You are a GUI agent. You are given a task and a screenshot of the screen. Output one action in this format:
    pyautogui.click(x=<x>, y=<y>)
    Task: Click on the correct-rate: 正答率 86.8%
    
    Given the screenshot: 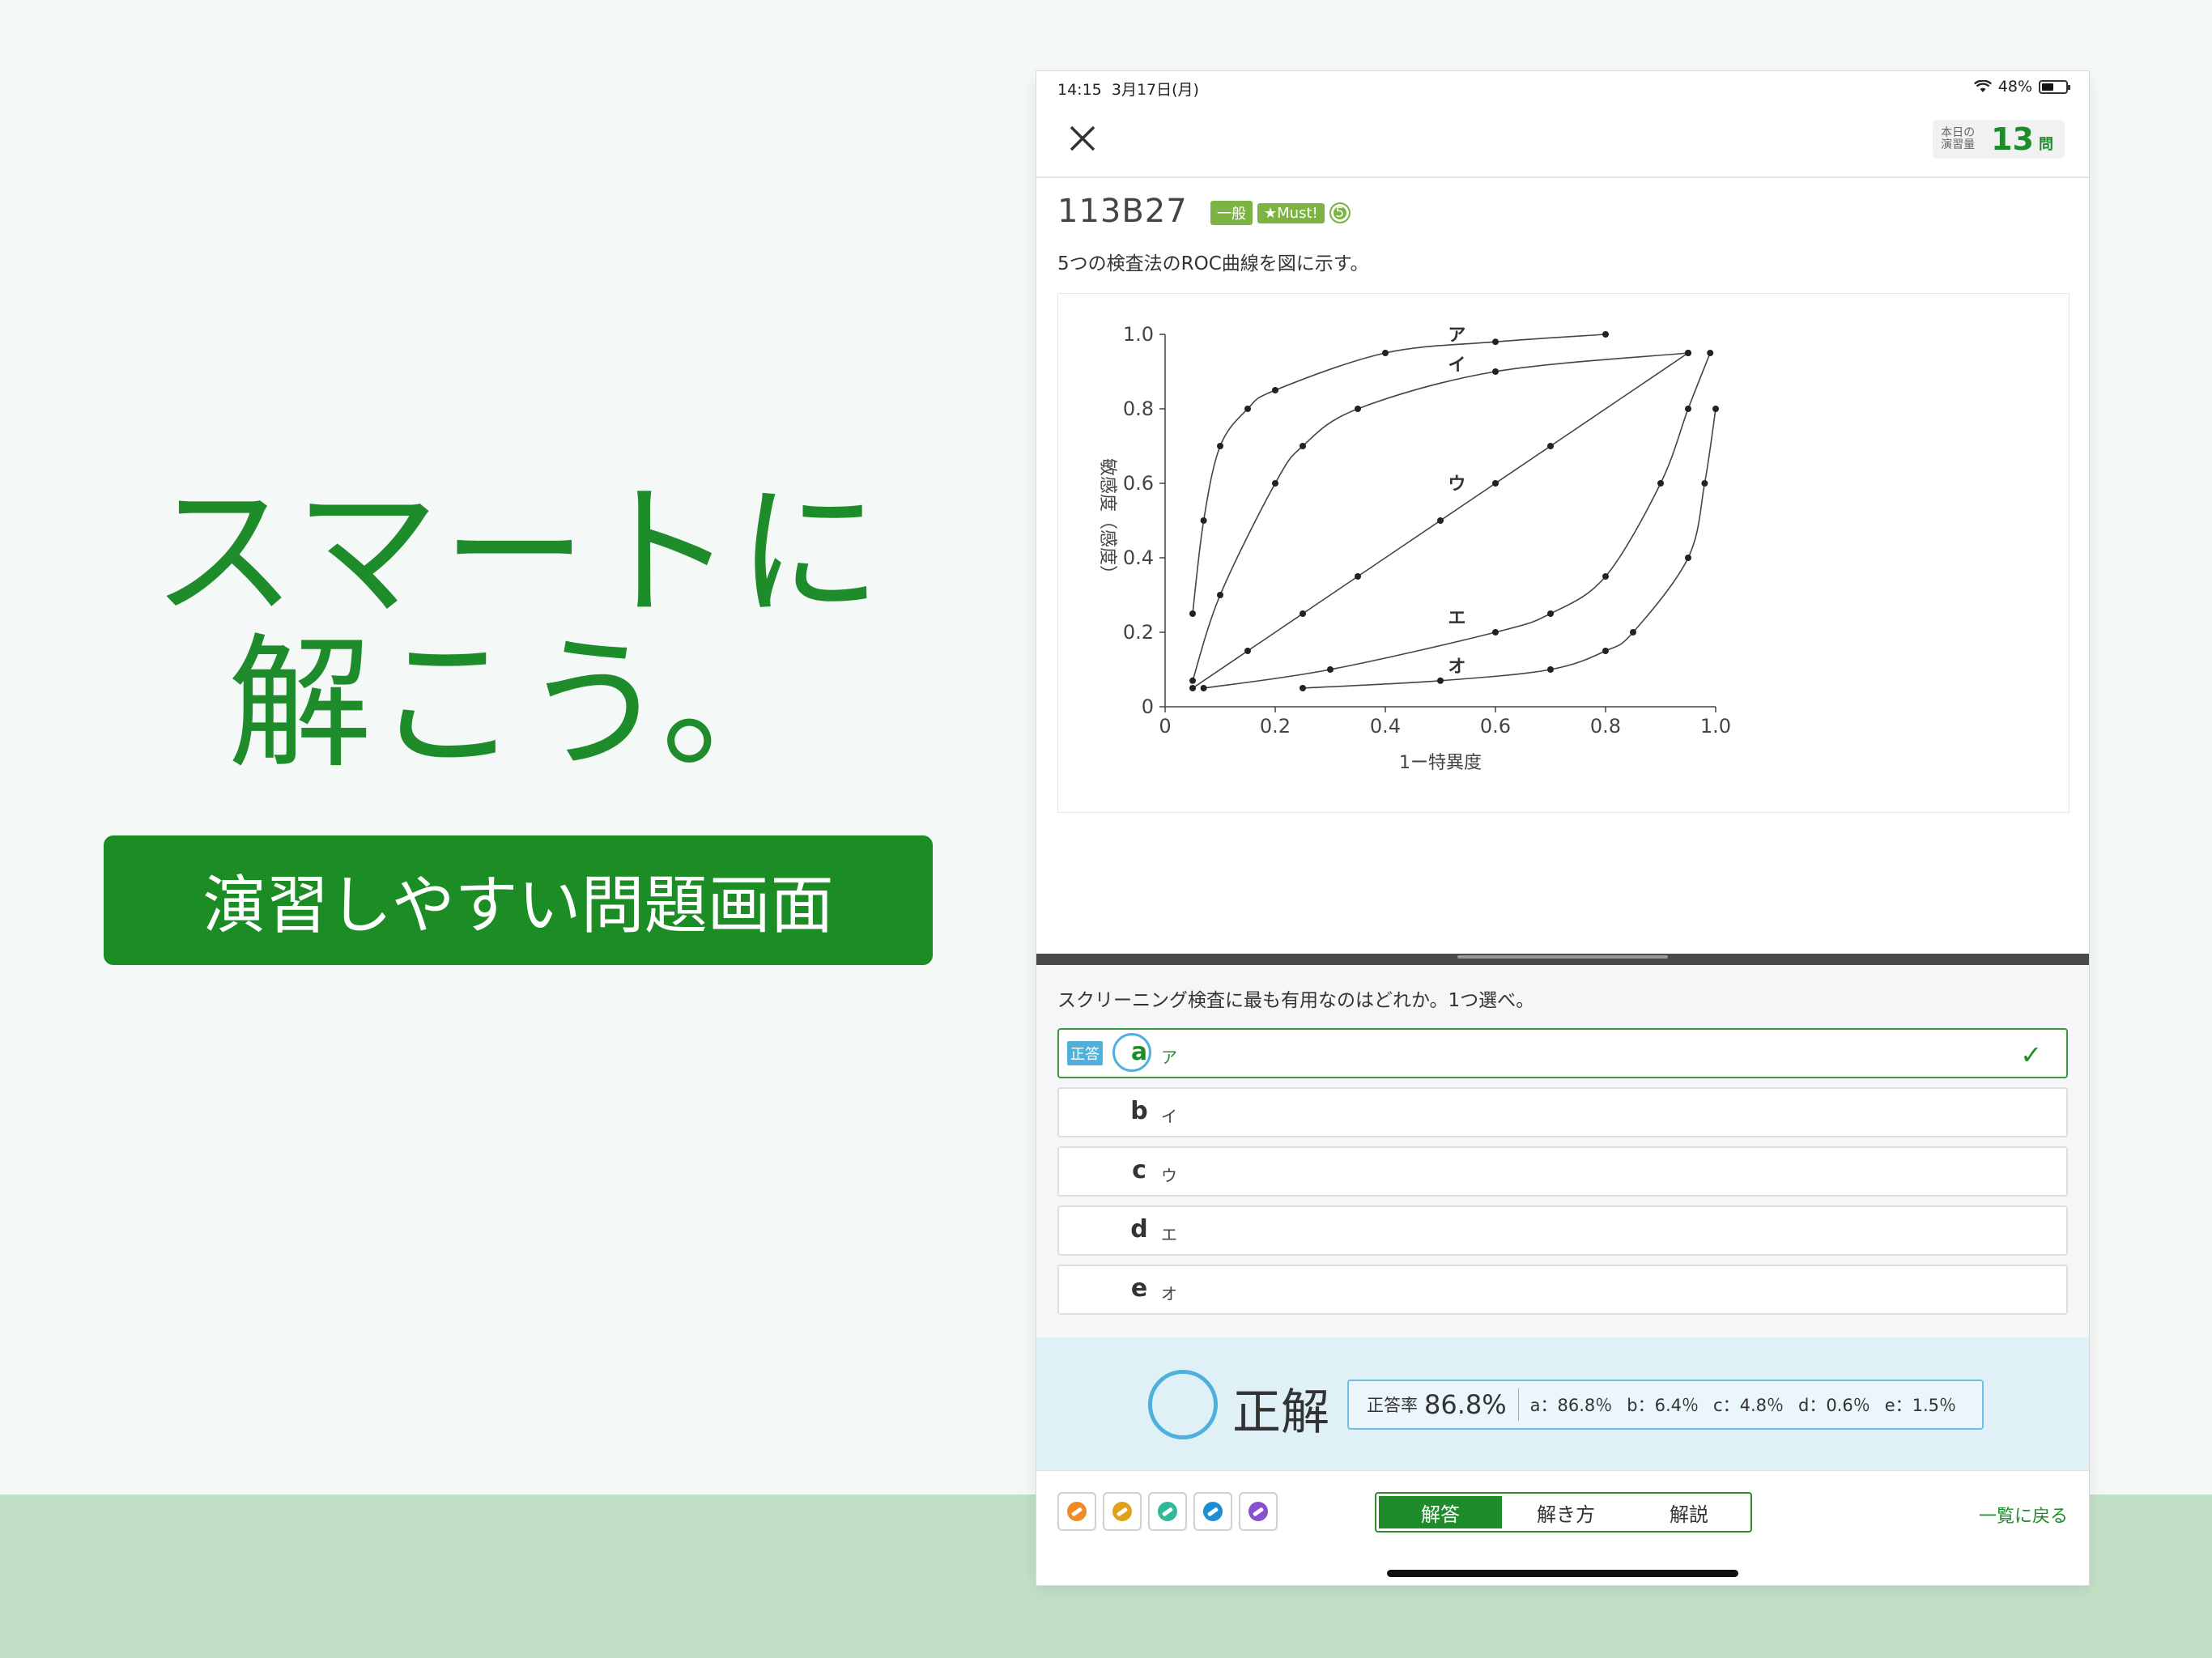 What is the action you would take?
    pyautogui.click(x=1434, y=1404)
    